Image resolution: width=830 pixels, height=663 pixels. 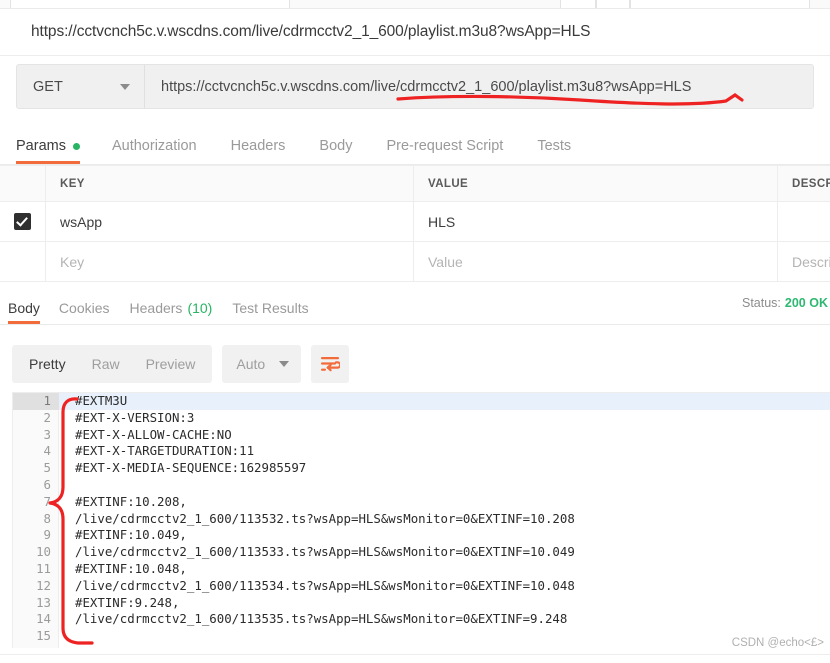 What do you see at coordinates (47, 468) in the screenshot?
I see `line-number: 5` at bounding box center [47, 468].